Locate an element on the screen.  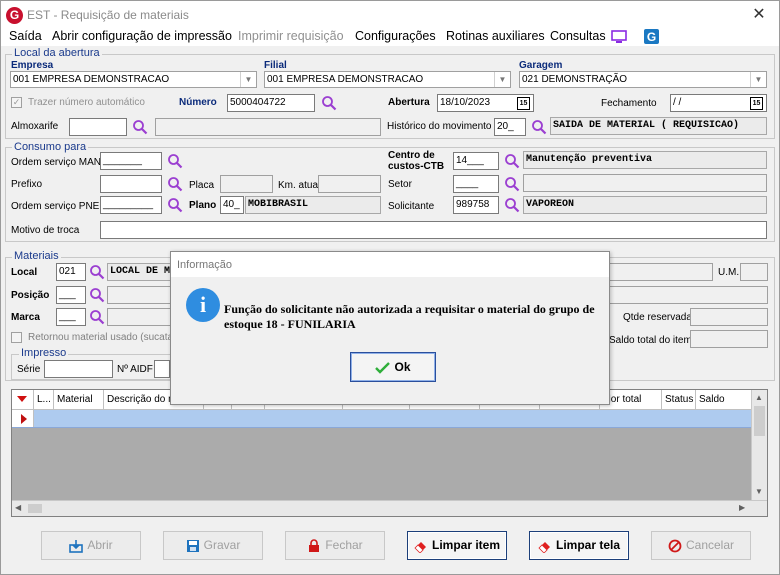
scroll-left-icon: ◀ is located at coordinates (18, 507).